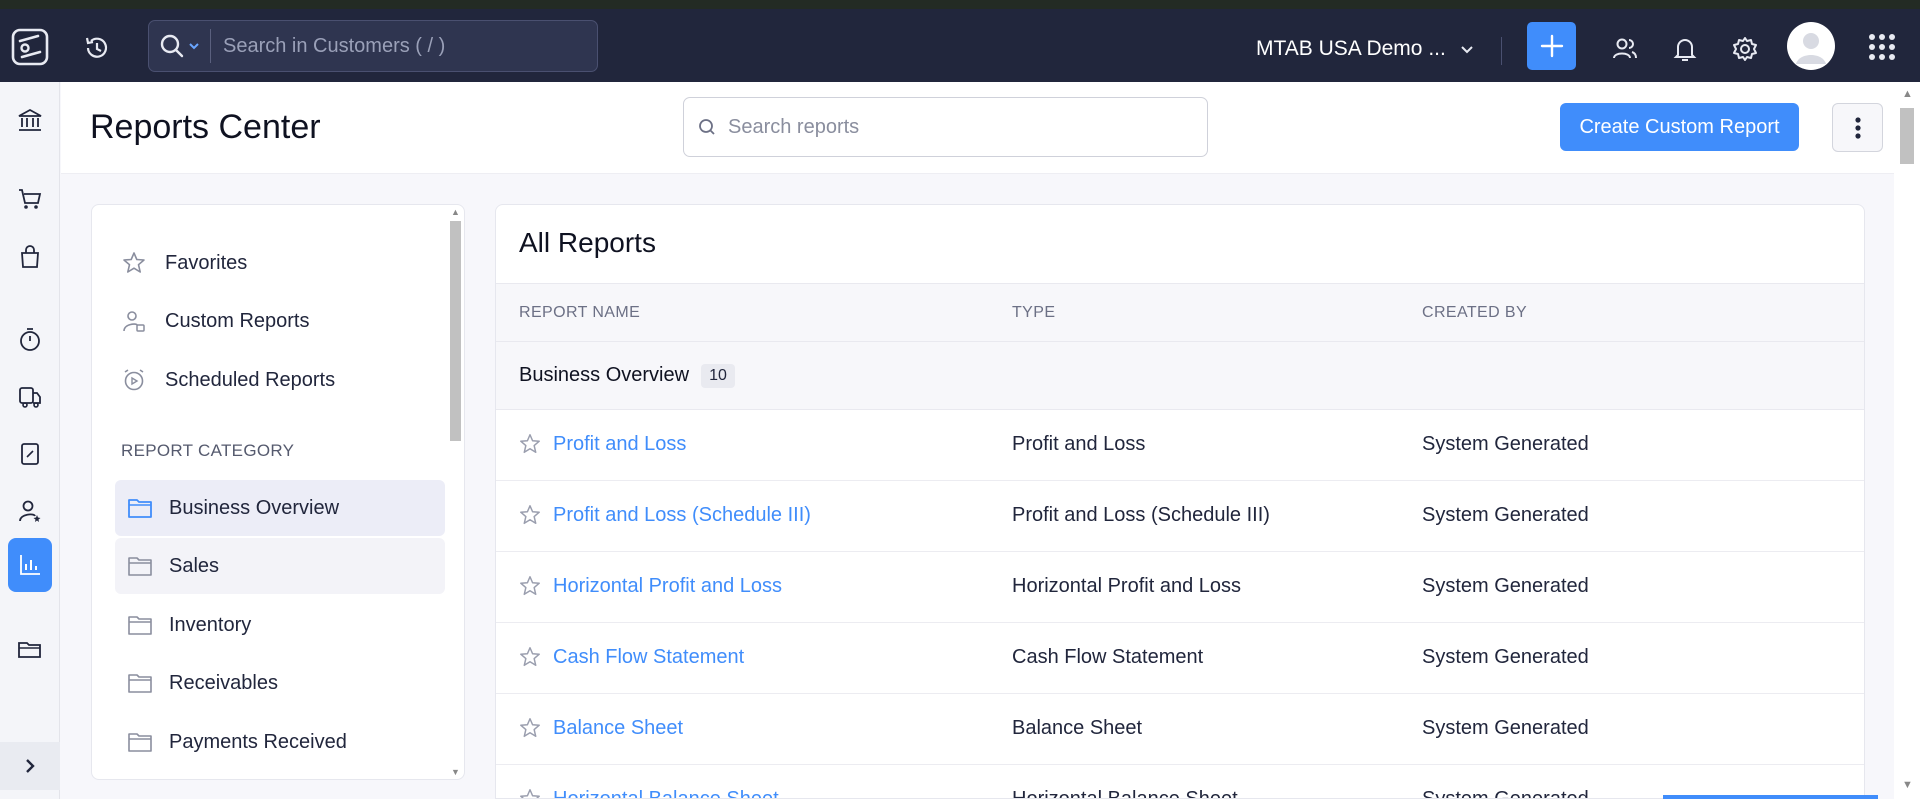 Image resolution: width=1920 pixels, height=799 pixels. What do you see at coordinates (1501, 51) in the screenshot?
I see `header-divider` at bounding box center [1501, 51].